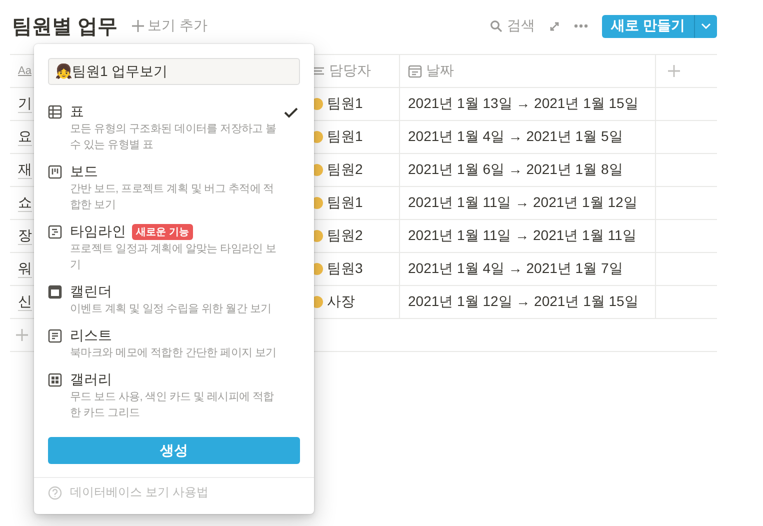 This screenshot has width=763, height=526. What do you see at coordinates (55, 232) in the screenshot?
I see `timeline-icon` at bounding box center [55, 232].